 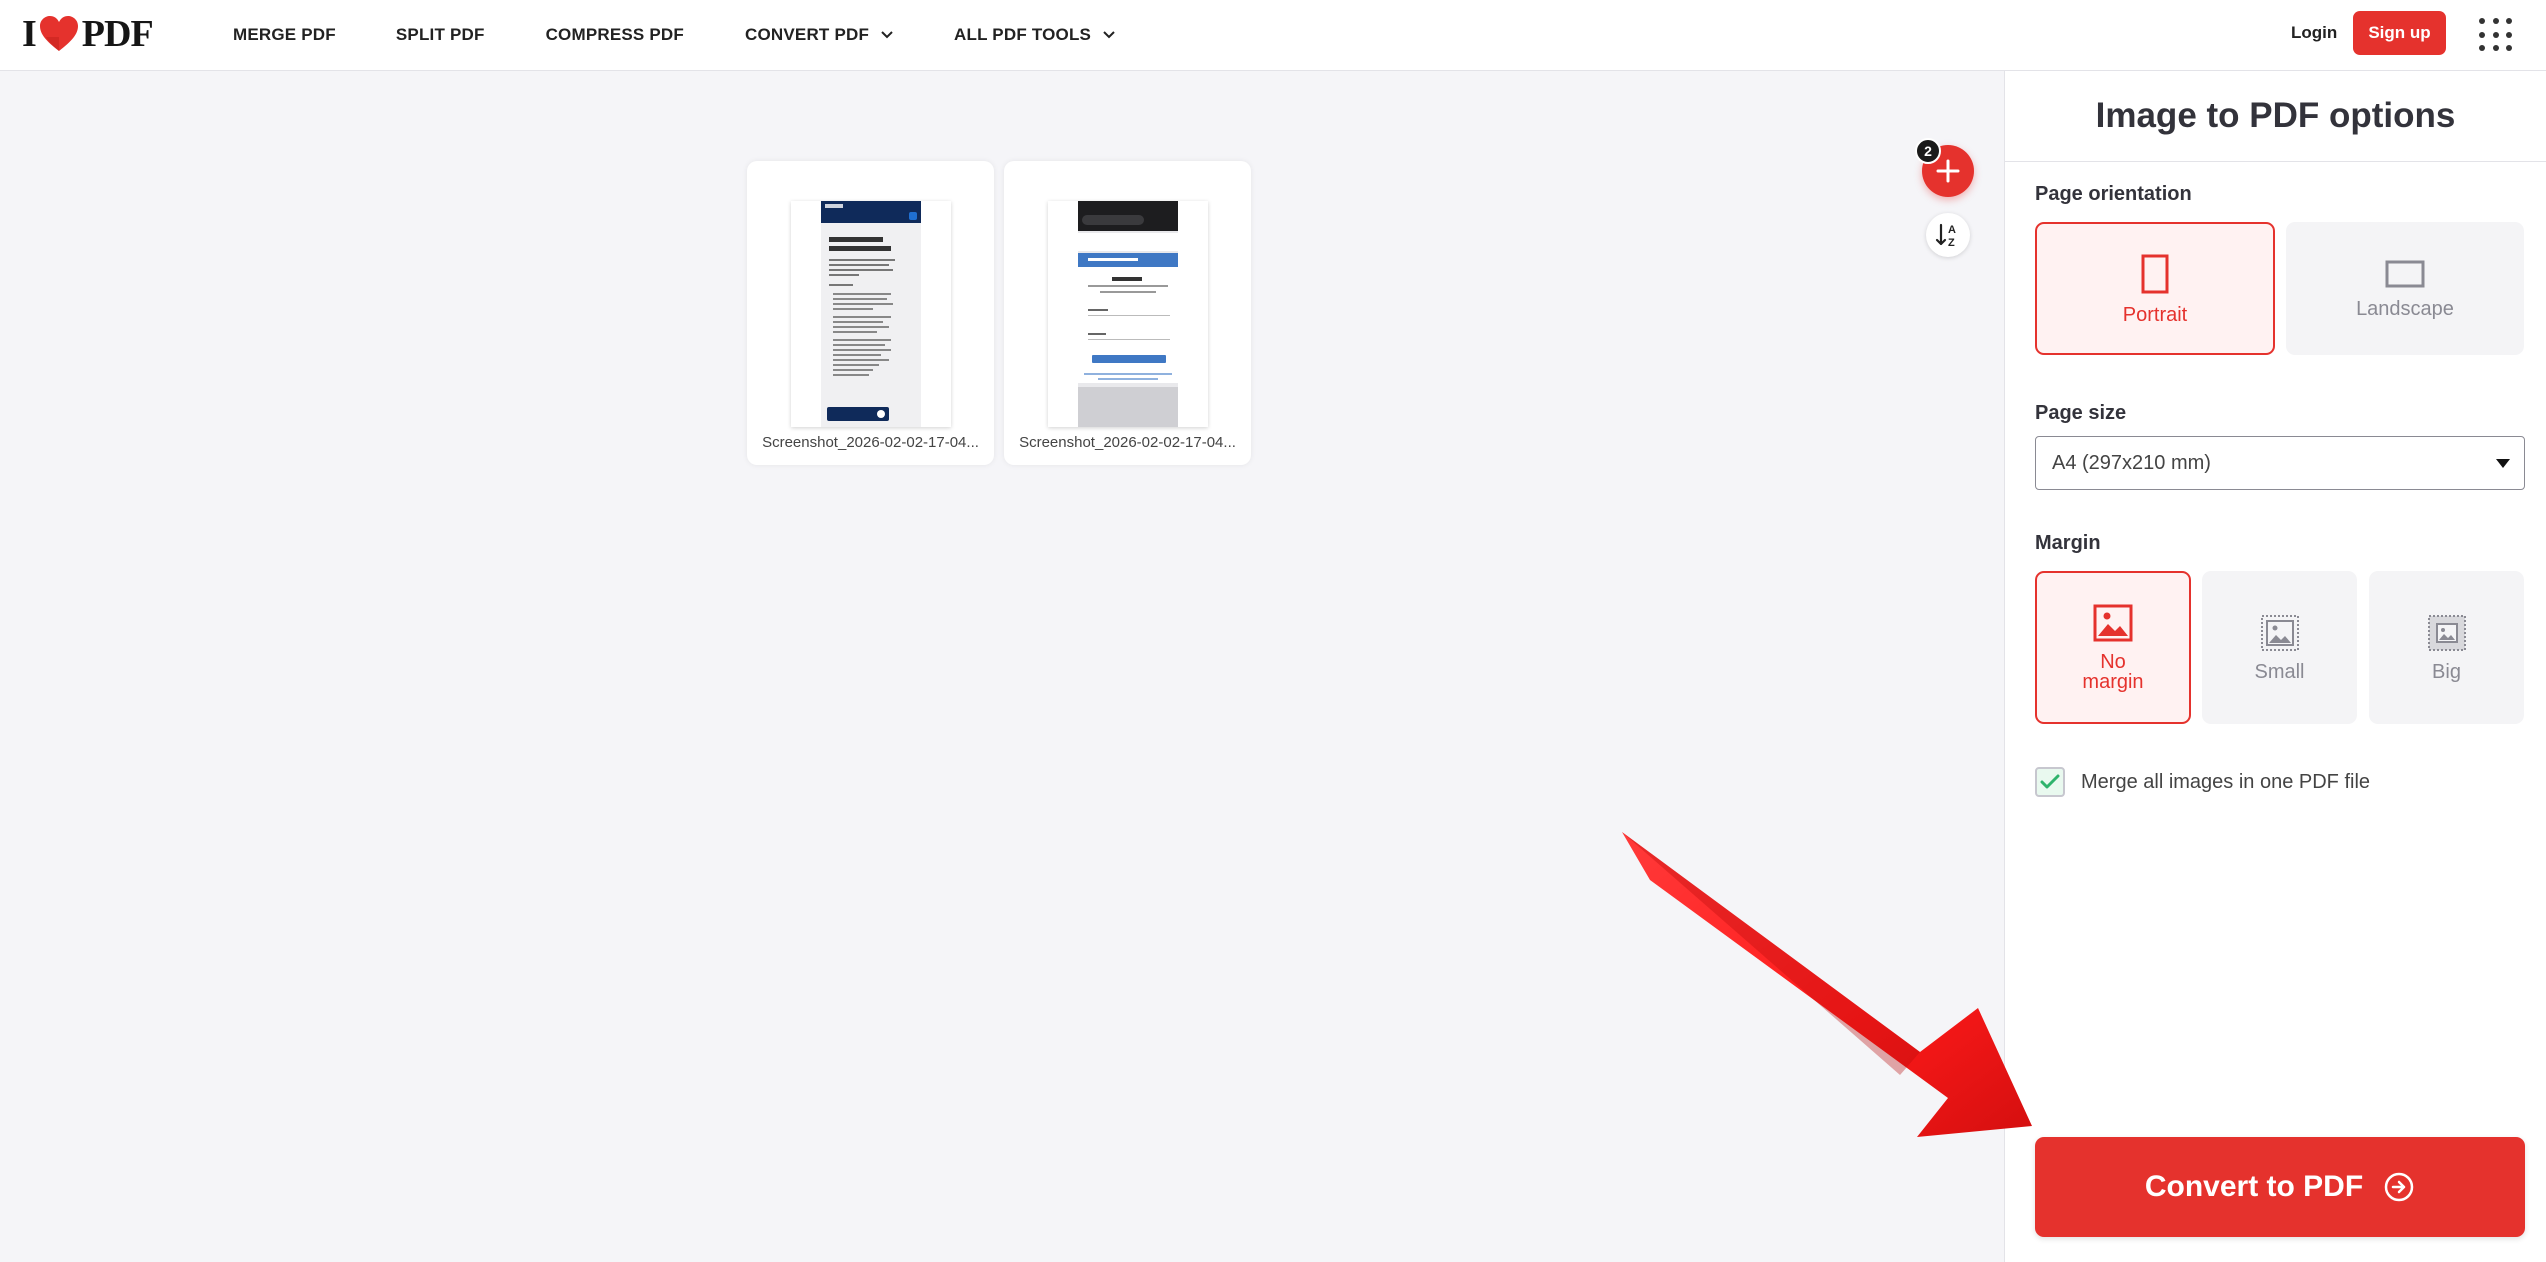 I want to click on sort-az-icon: A Z, so click(x=1945, y=236).